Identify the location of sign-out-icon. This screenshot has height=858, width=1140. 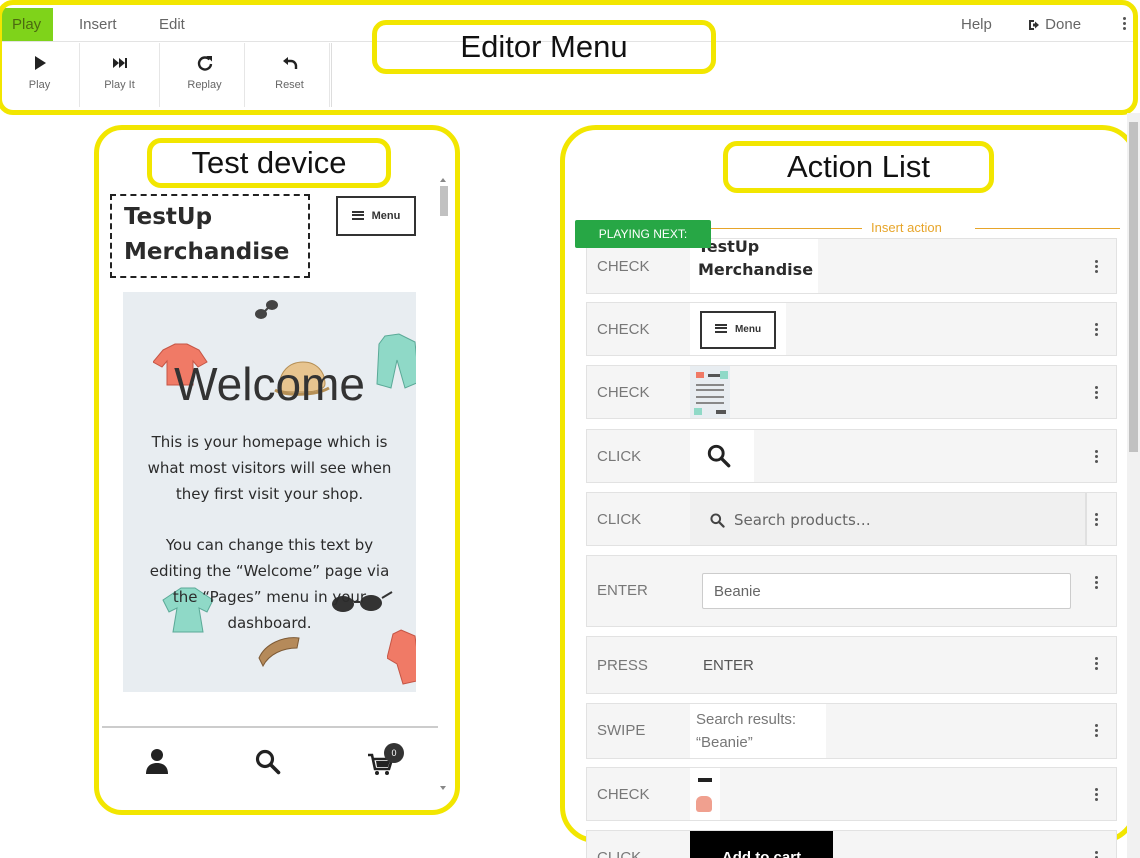
(1034, 25).